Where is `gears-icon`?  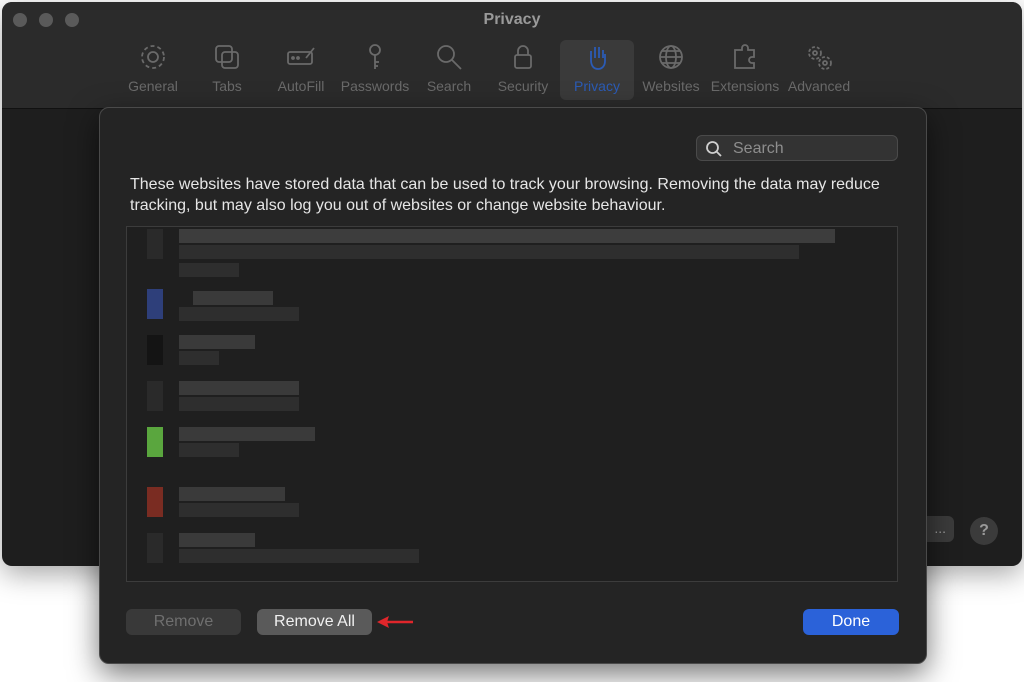 gears-icon is located at coordinates (820, 58).